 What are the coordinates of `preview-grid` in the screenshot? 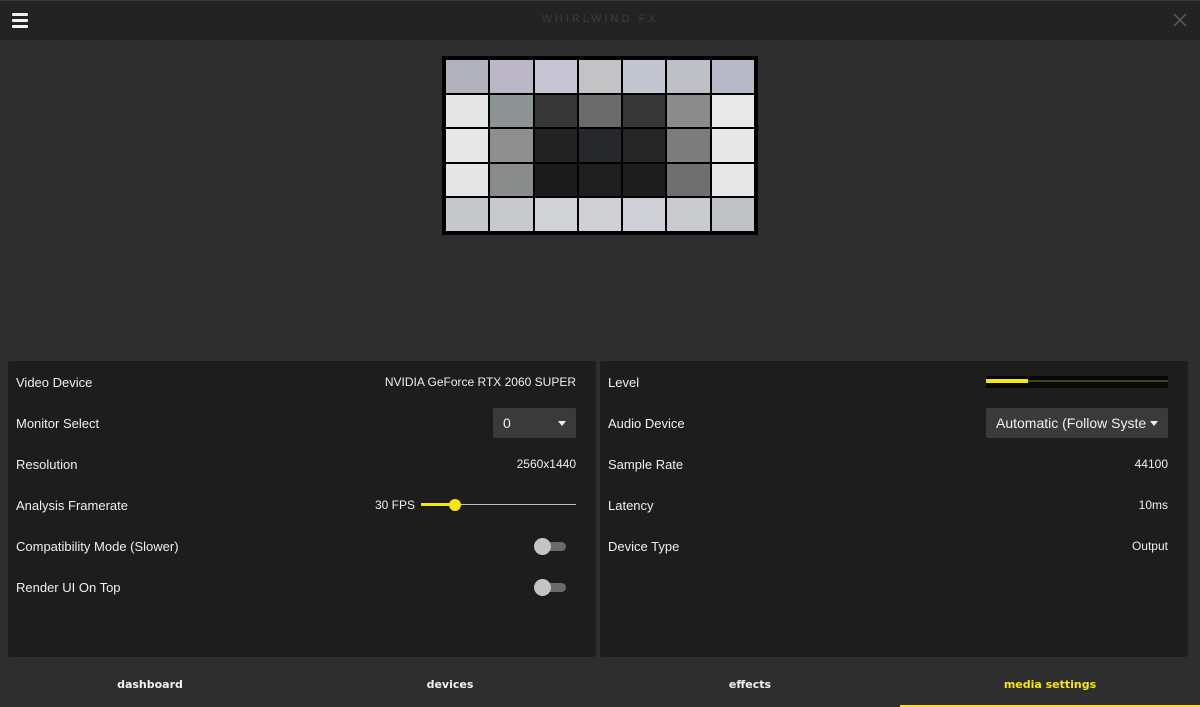 It's located at (600, 145).